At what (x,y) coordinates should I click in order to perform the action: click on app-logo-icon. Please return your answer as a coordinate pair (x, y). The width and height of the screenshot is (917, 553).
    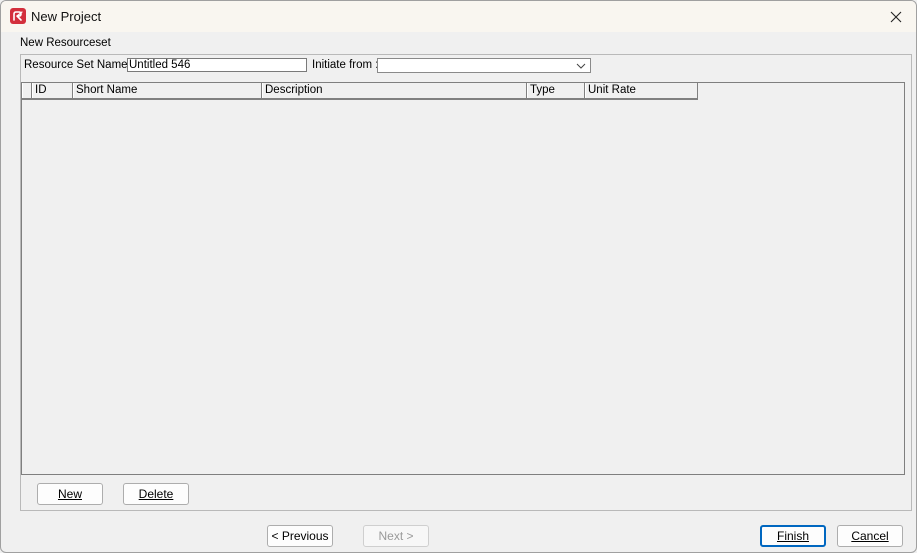
    Looking at the image, I should click on (18, 16).